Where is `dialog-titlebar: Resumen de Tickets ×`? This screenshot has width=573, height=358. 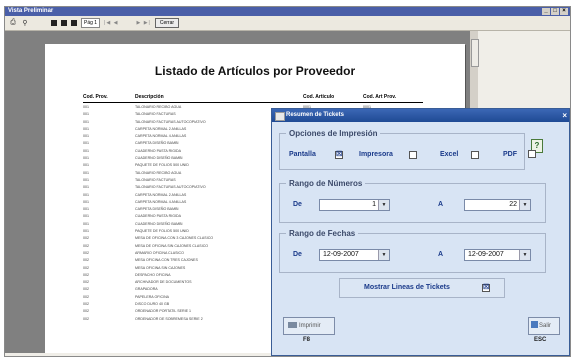 dialog-titlebar: Resumen de Tickets × is located at coordinates (420, 115).